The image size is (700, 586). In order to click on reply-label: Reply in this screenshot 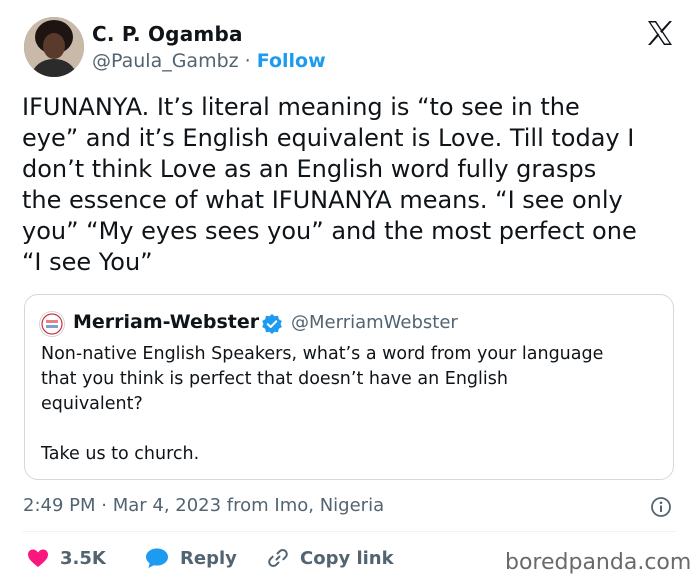, I will do `click(208, 558)`.